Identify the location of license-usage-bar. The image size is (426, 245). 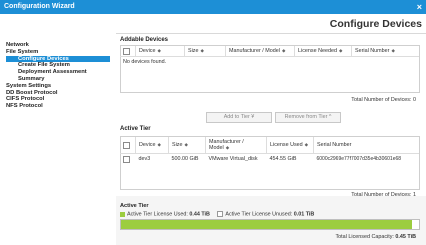
(270, 224).